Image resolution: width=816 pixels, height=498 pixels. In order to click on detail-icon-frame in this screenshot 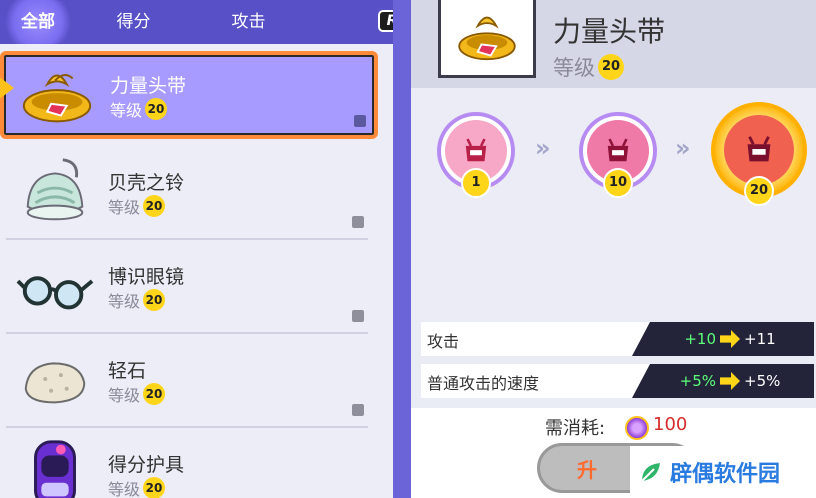, I will do `click(487, 39)`.